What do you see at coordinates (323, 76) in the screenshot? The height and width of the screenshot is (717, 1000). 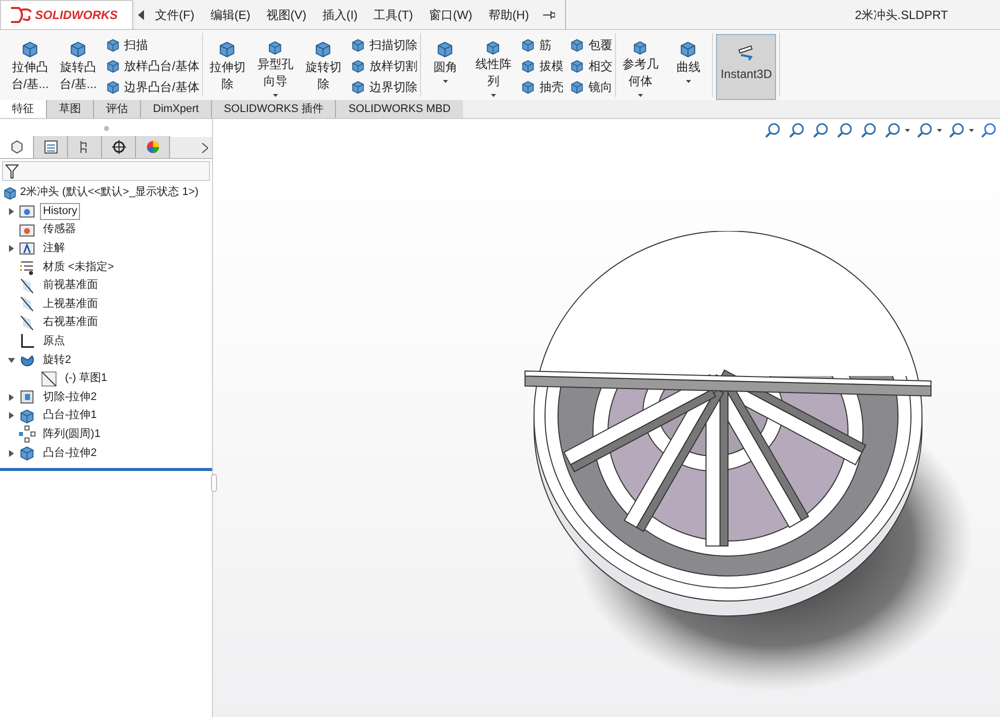 I see `ribbon-button: 旋转切除` at bounding box center [323, 76].